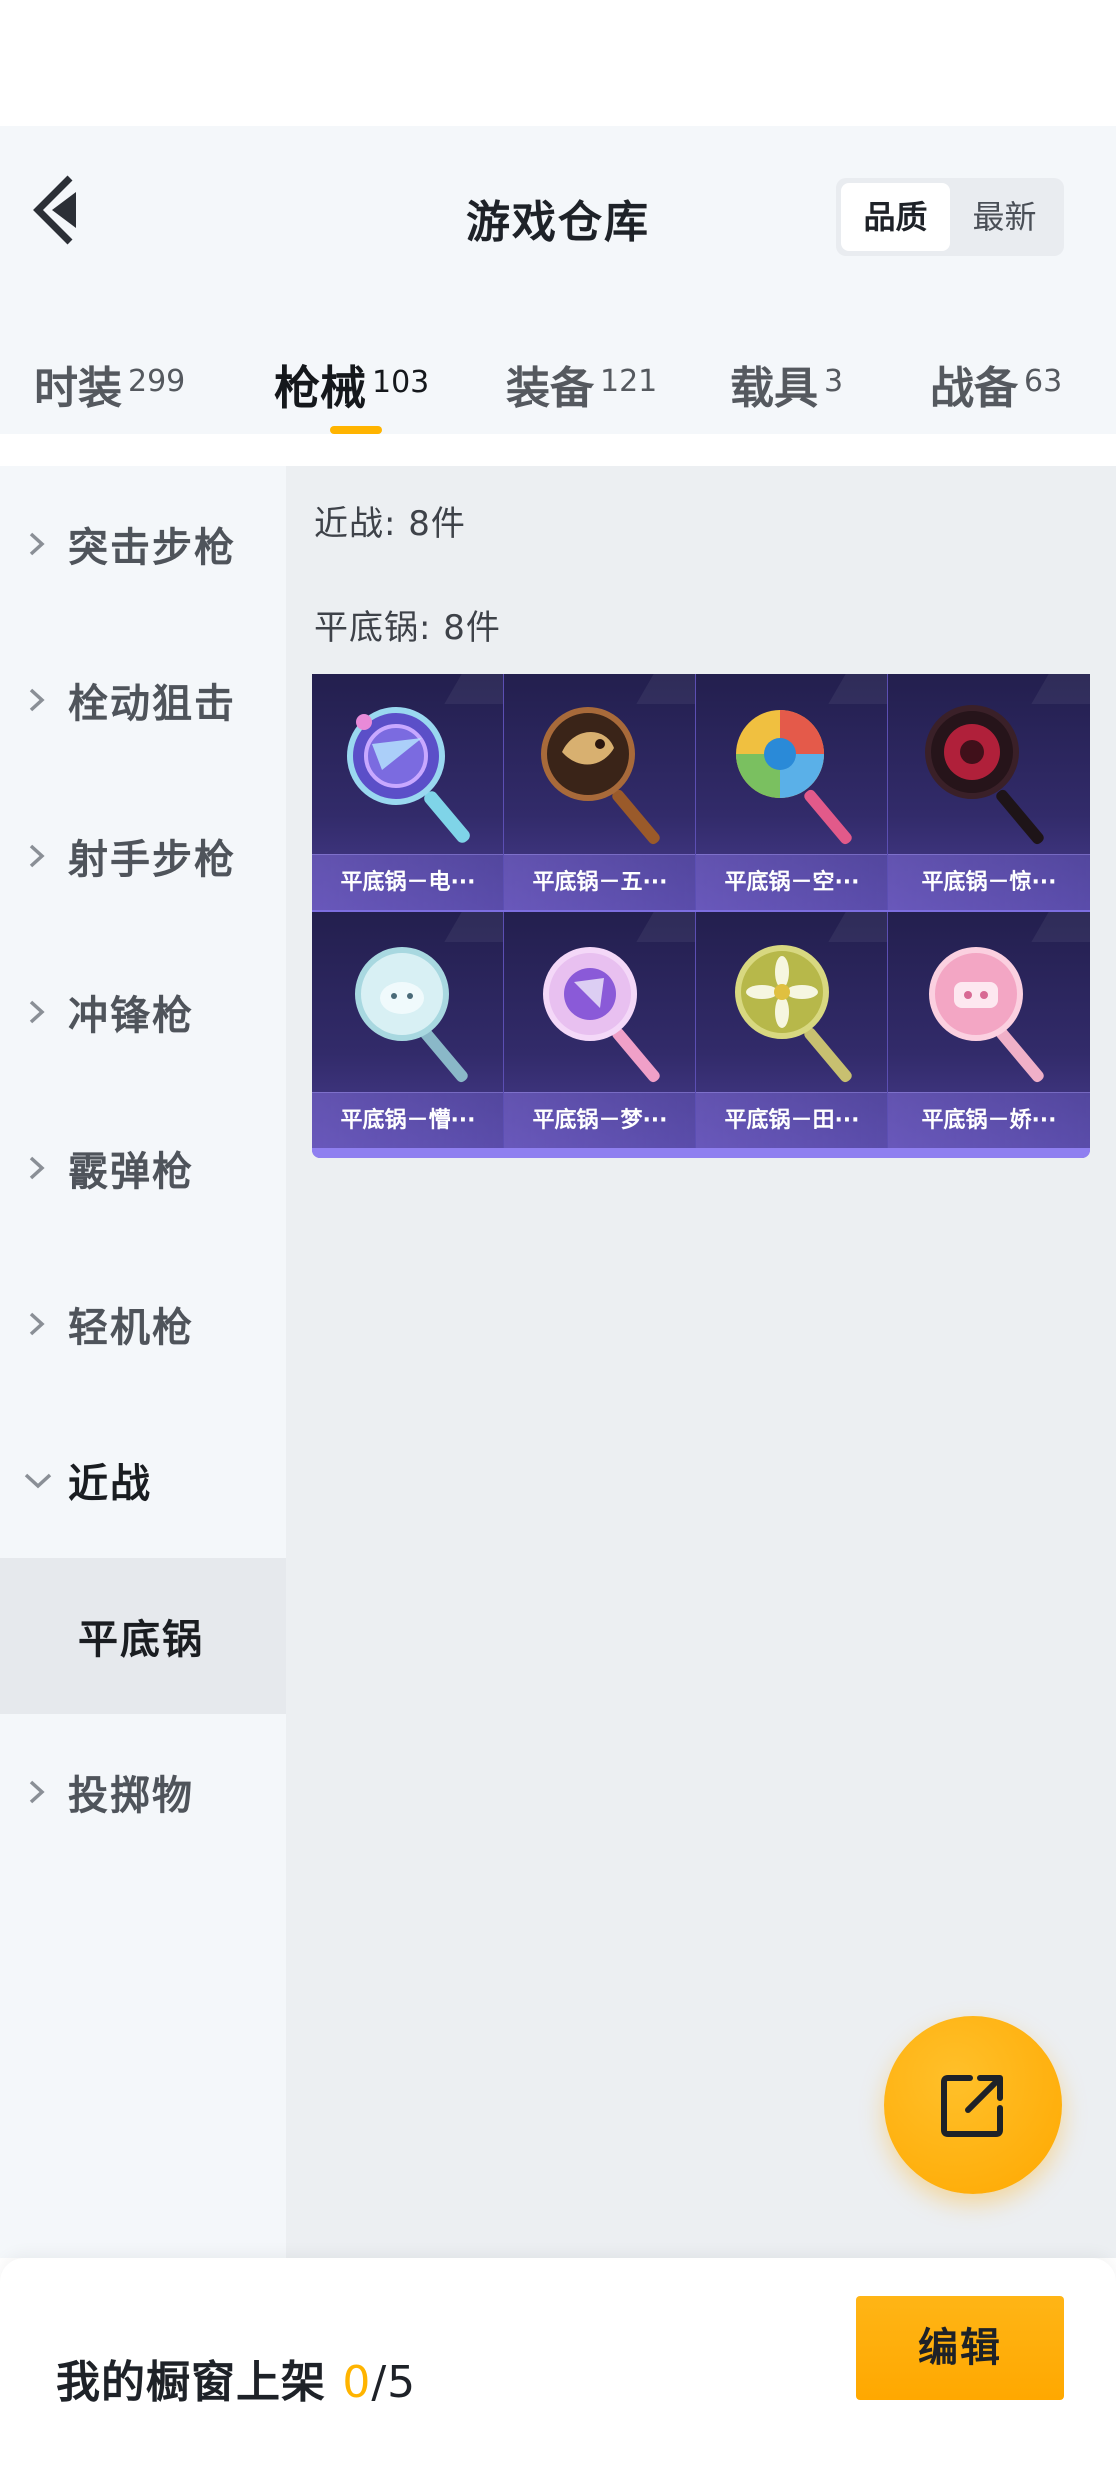 The image size is (1116, 2484). I want to click on sort-toggle: 品质 最新, so click(950, 217).